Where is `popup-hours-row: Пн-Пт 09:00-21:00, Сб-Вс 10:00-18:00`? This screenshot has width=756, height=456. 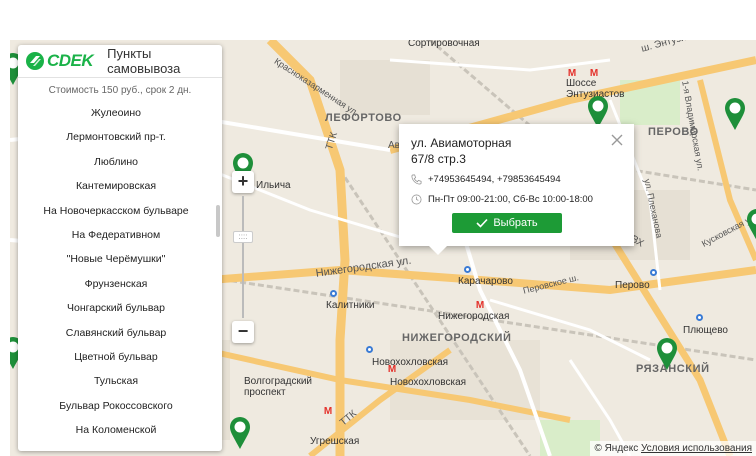
popup-hours-row: Пн-Пт 09:00-21:00, Сб-Вс 10:00-18:00 is located at coordinates (502, 199).